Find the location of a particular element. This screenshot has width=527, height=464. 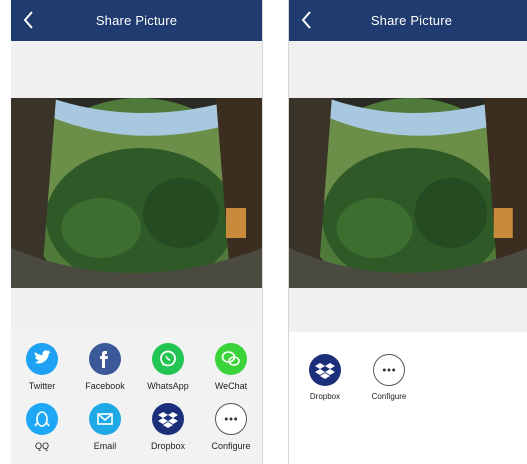

whatsapp-icon is located at coordinates (168, 359).